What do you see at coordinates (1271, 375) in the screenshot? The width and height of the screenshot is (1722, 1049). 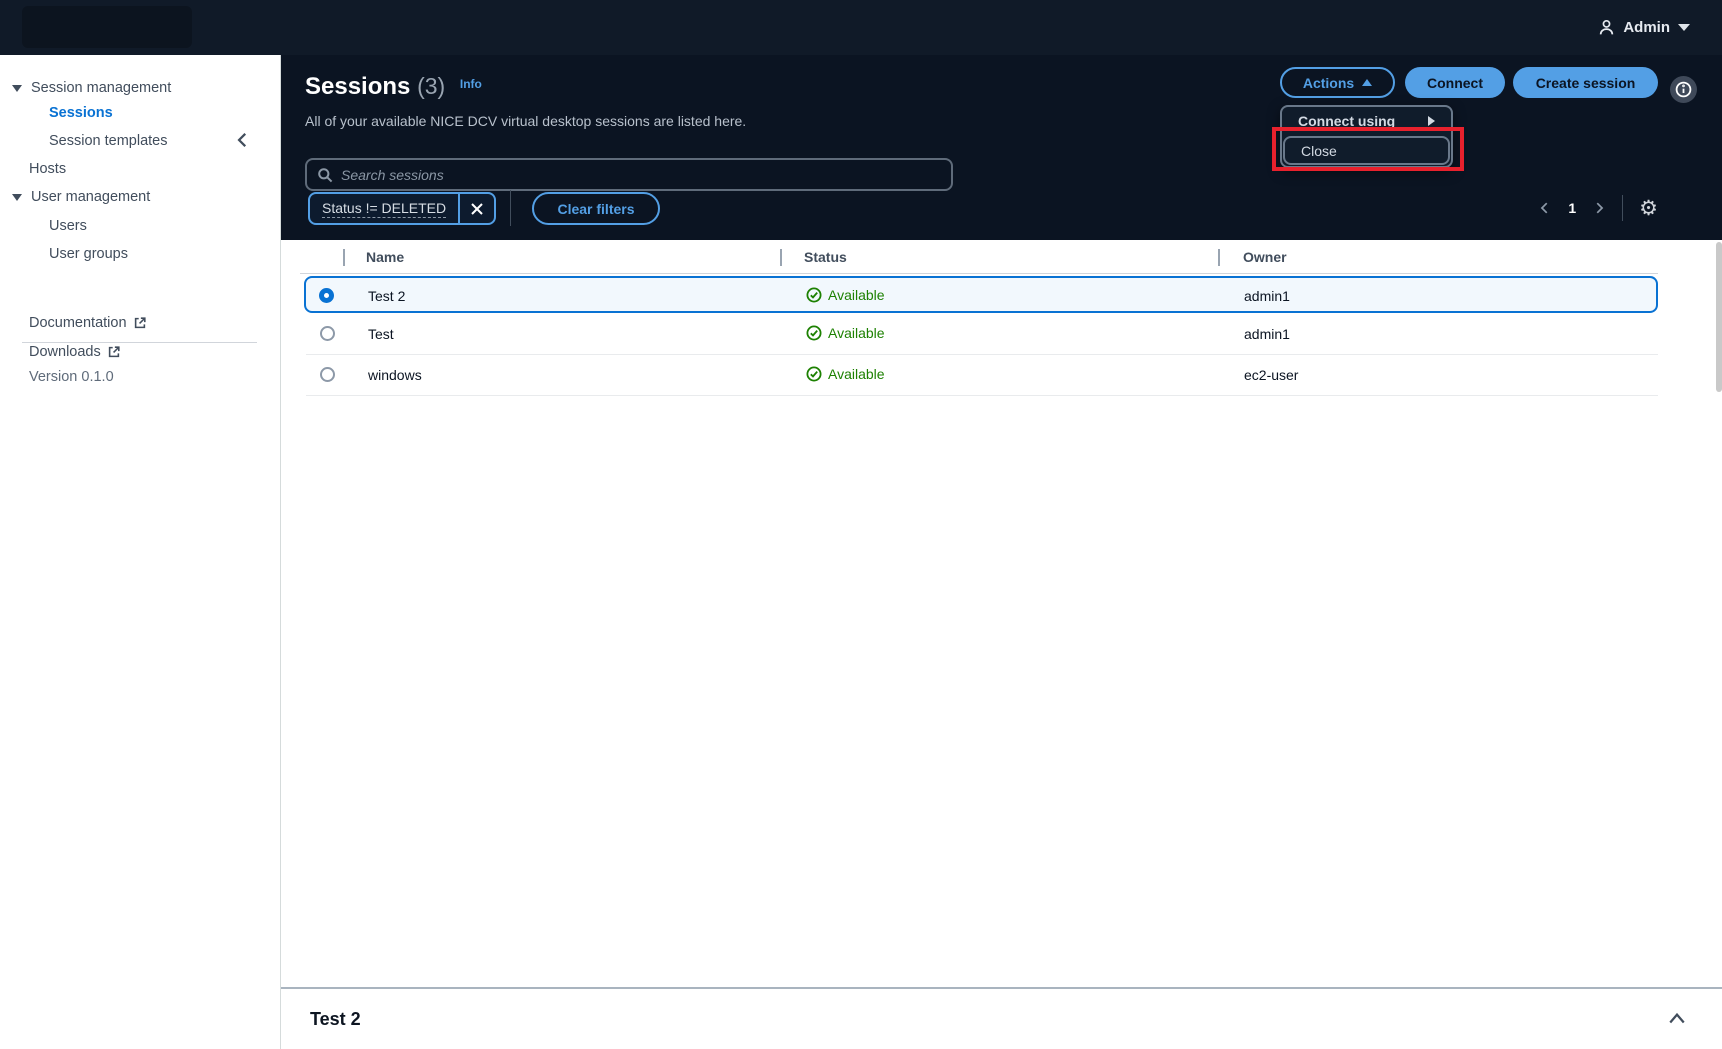 I see `session-owner: ec2-user` at bounding box center [1271, 375].